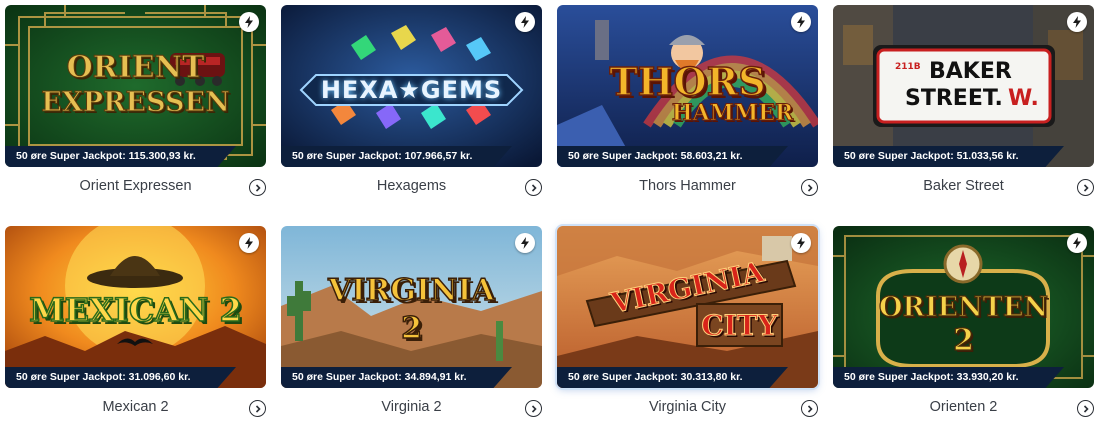  What do you see at coordinates (687, 407) in the screenshot?
I see `game-title: Virginia City` at bounding box center [687, 407].